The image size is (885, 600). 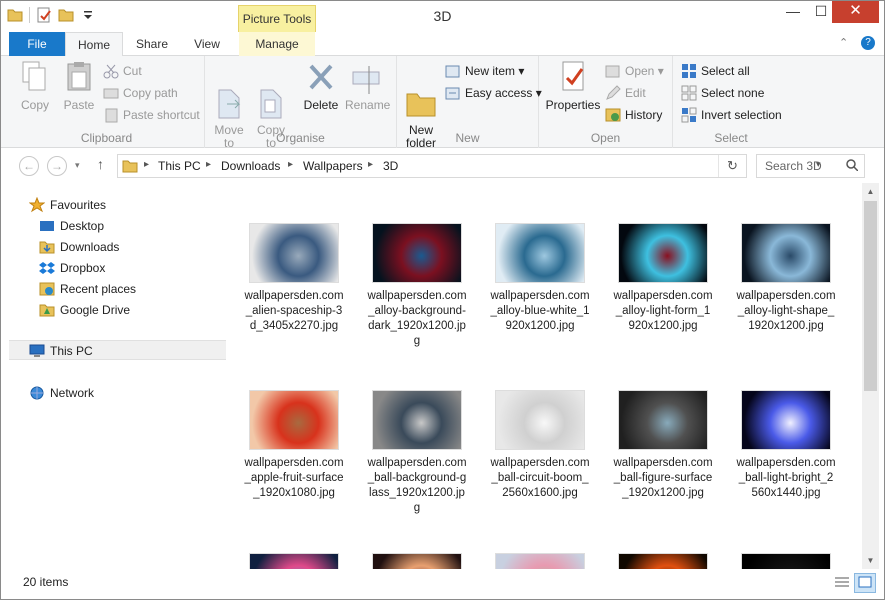 What do you see at coordinates (35, 86) in the screenshot?
I see `copy-button: Copy` at bounding box center [35, 86].